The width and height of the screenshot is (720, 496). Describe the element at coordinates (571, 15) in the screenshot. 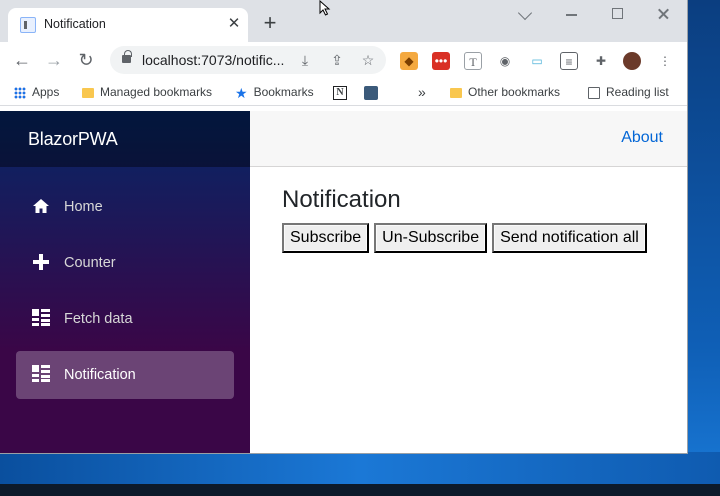

I see `minimize-icon` at that location.